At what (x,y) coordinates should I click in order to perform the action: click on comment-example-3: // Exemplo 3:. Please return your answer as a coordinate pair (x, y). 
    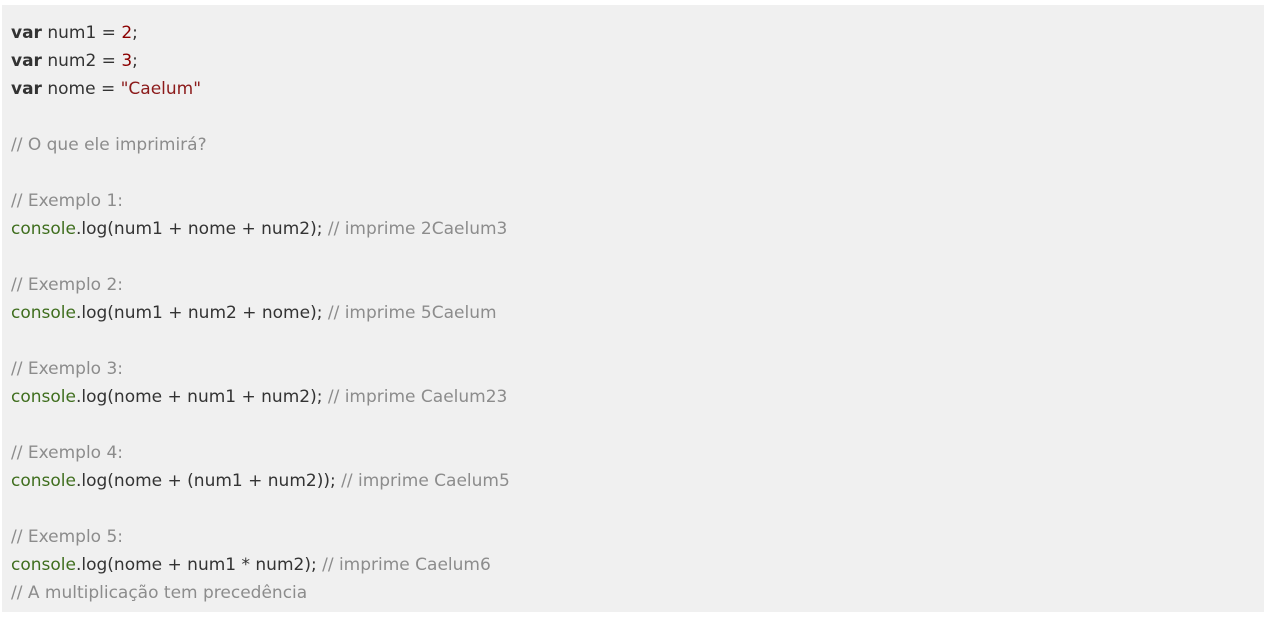
    Looking at the image, I should click on (67, 369).